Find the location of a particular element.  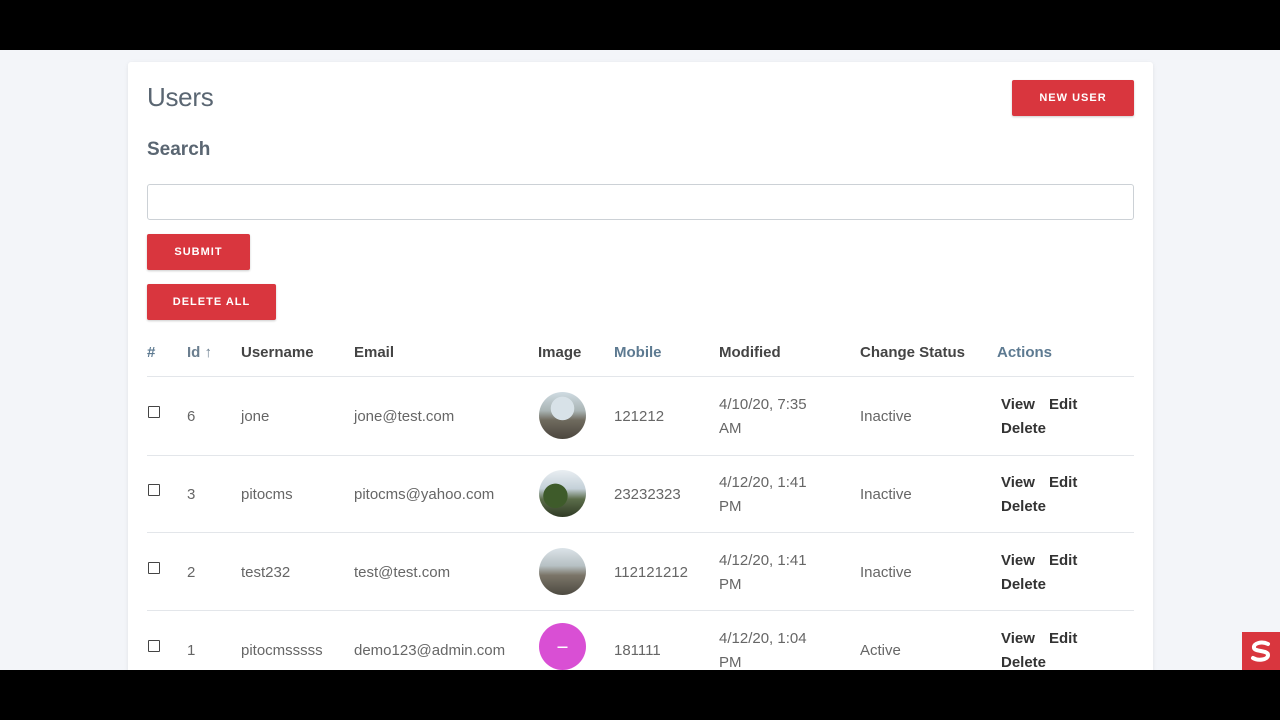

row-mobile: 121212 is located at coordinates (639, 416).